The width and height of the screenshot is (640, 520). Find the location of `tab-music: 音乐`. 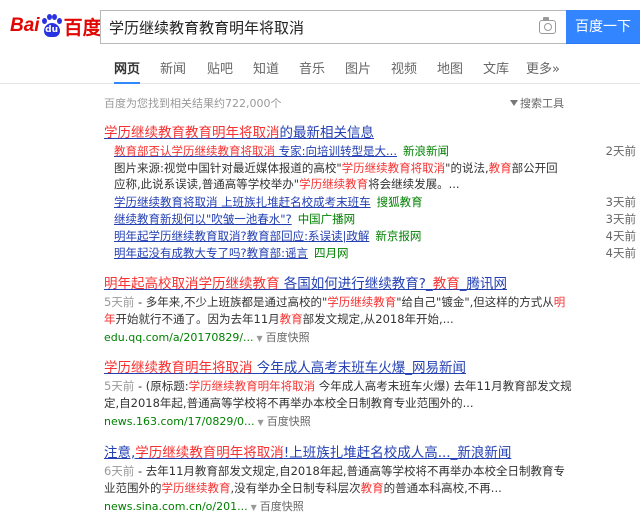

tab-music: 音乐 is located at coordinates (312, 71).